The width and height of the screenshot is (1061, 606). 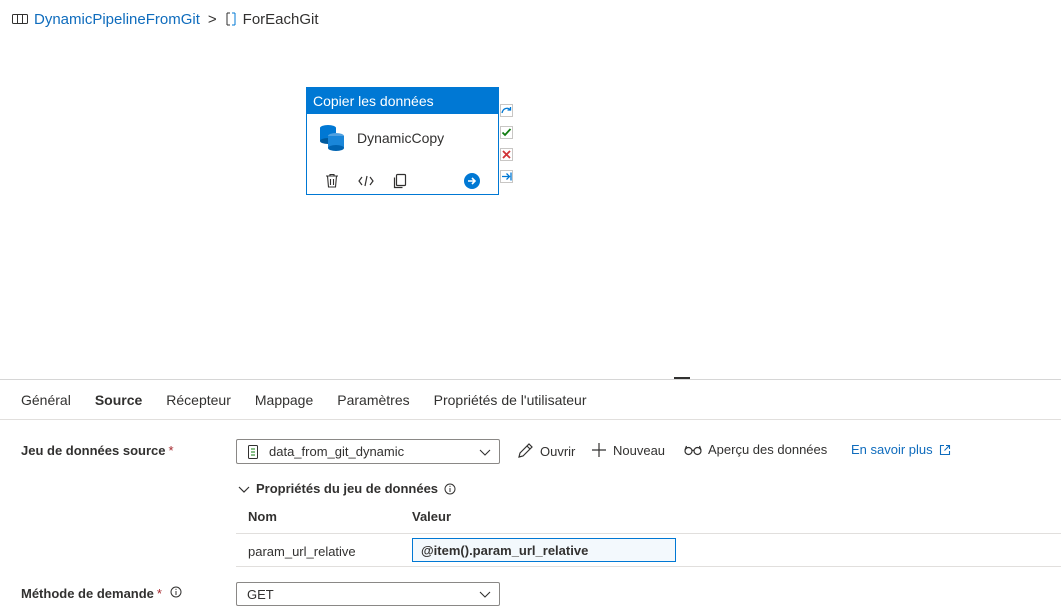 I want to click on breadcrumb-current: ForEachGit, so click(x=280, y=19).